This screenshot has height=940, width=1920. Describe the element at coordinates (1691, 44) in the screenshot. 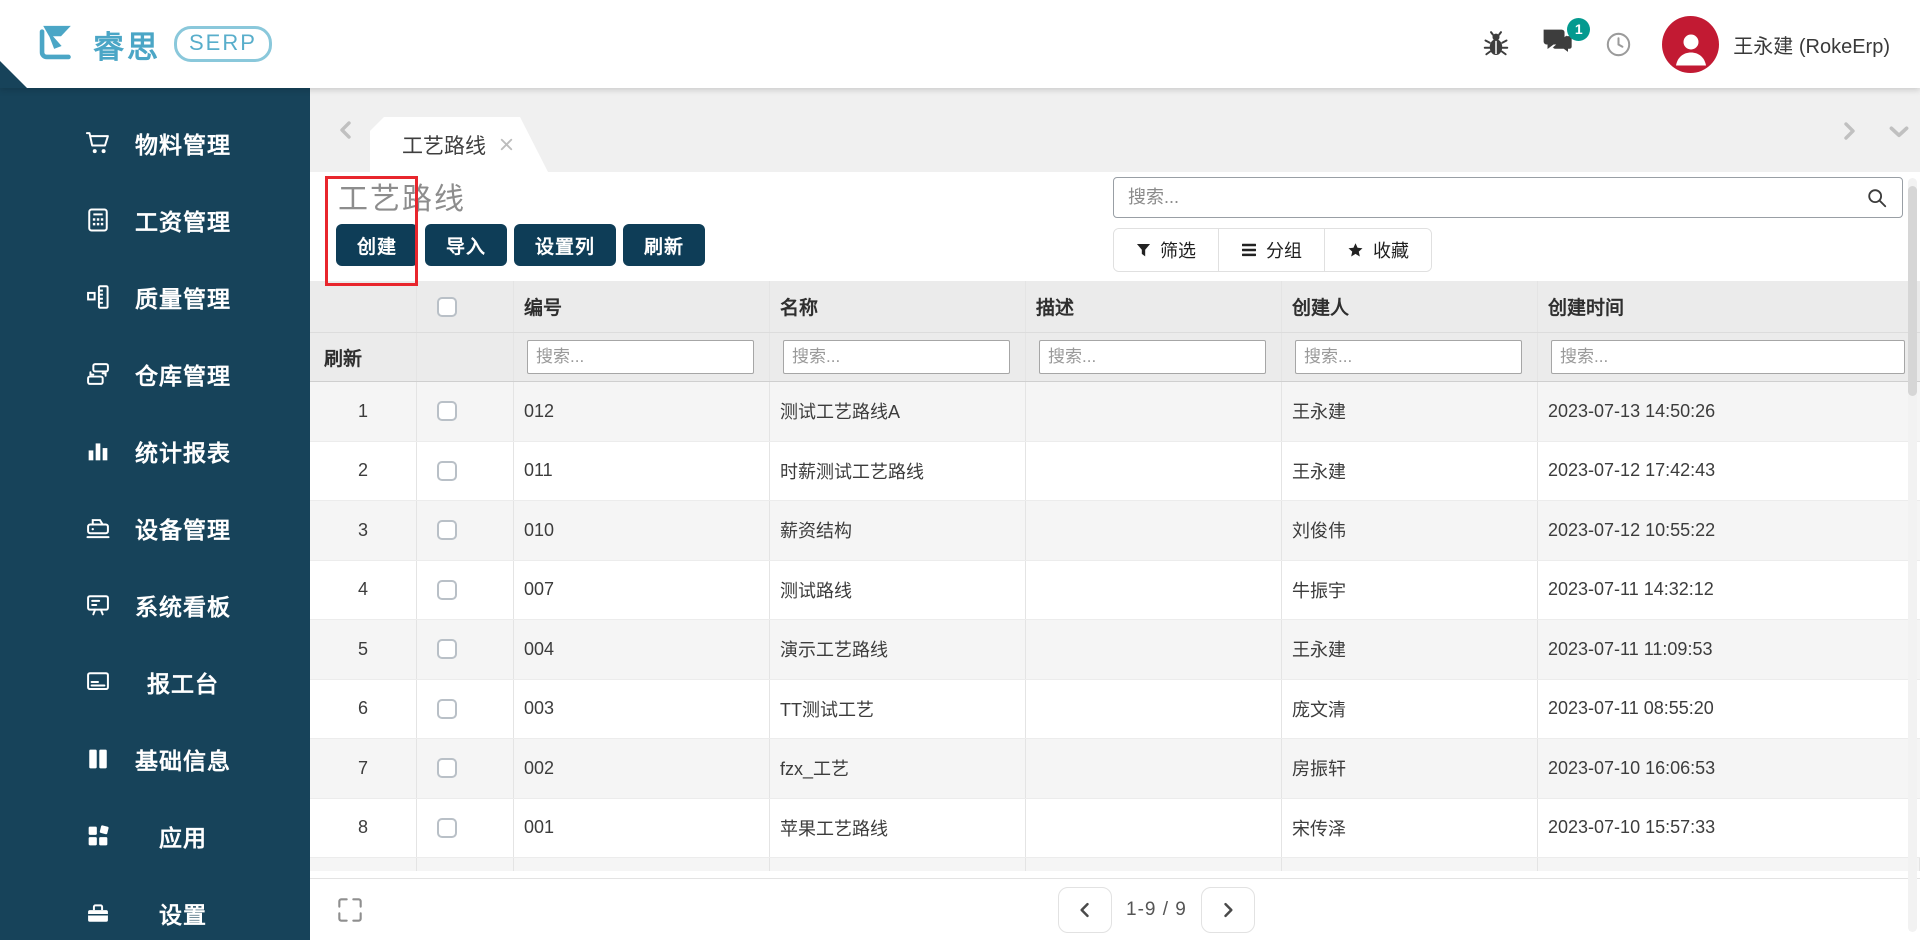

I see `avatar` at that location.